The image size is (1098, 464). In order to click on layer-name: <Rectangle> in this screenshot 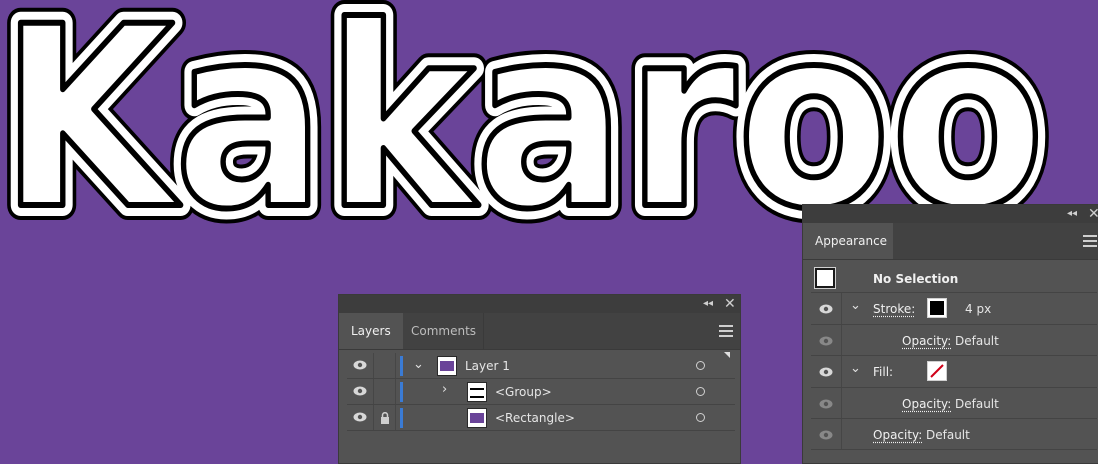, I will do `click(535, 418)`.